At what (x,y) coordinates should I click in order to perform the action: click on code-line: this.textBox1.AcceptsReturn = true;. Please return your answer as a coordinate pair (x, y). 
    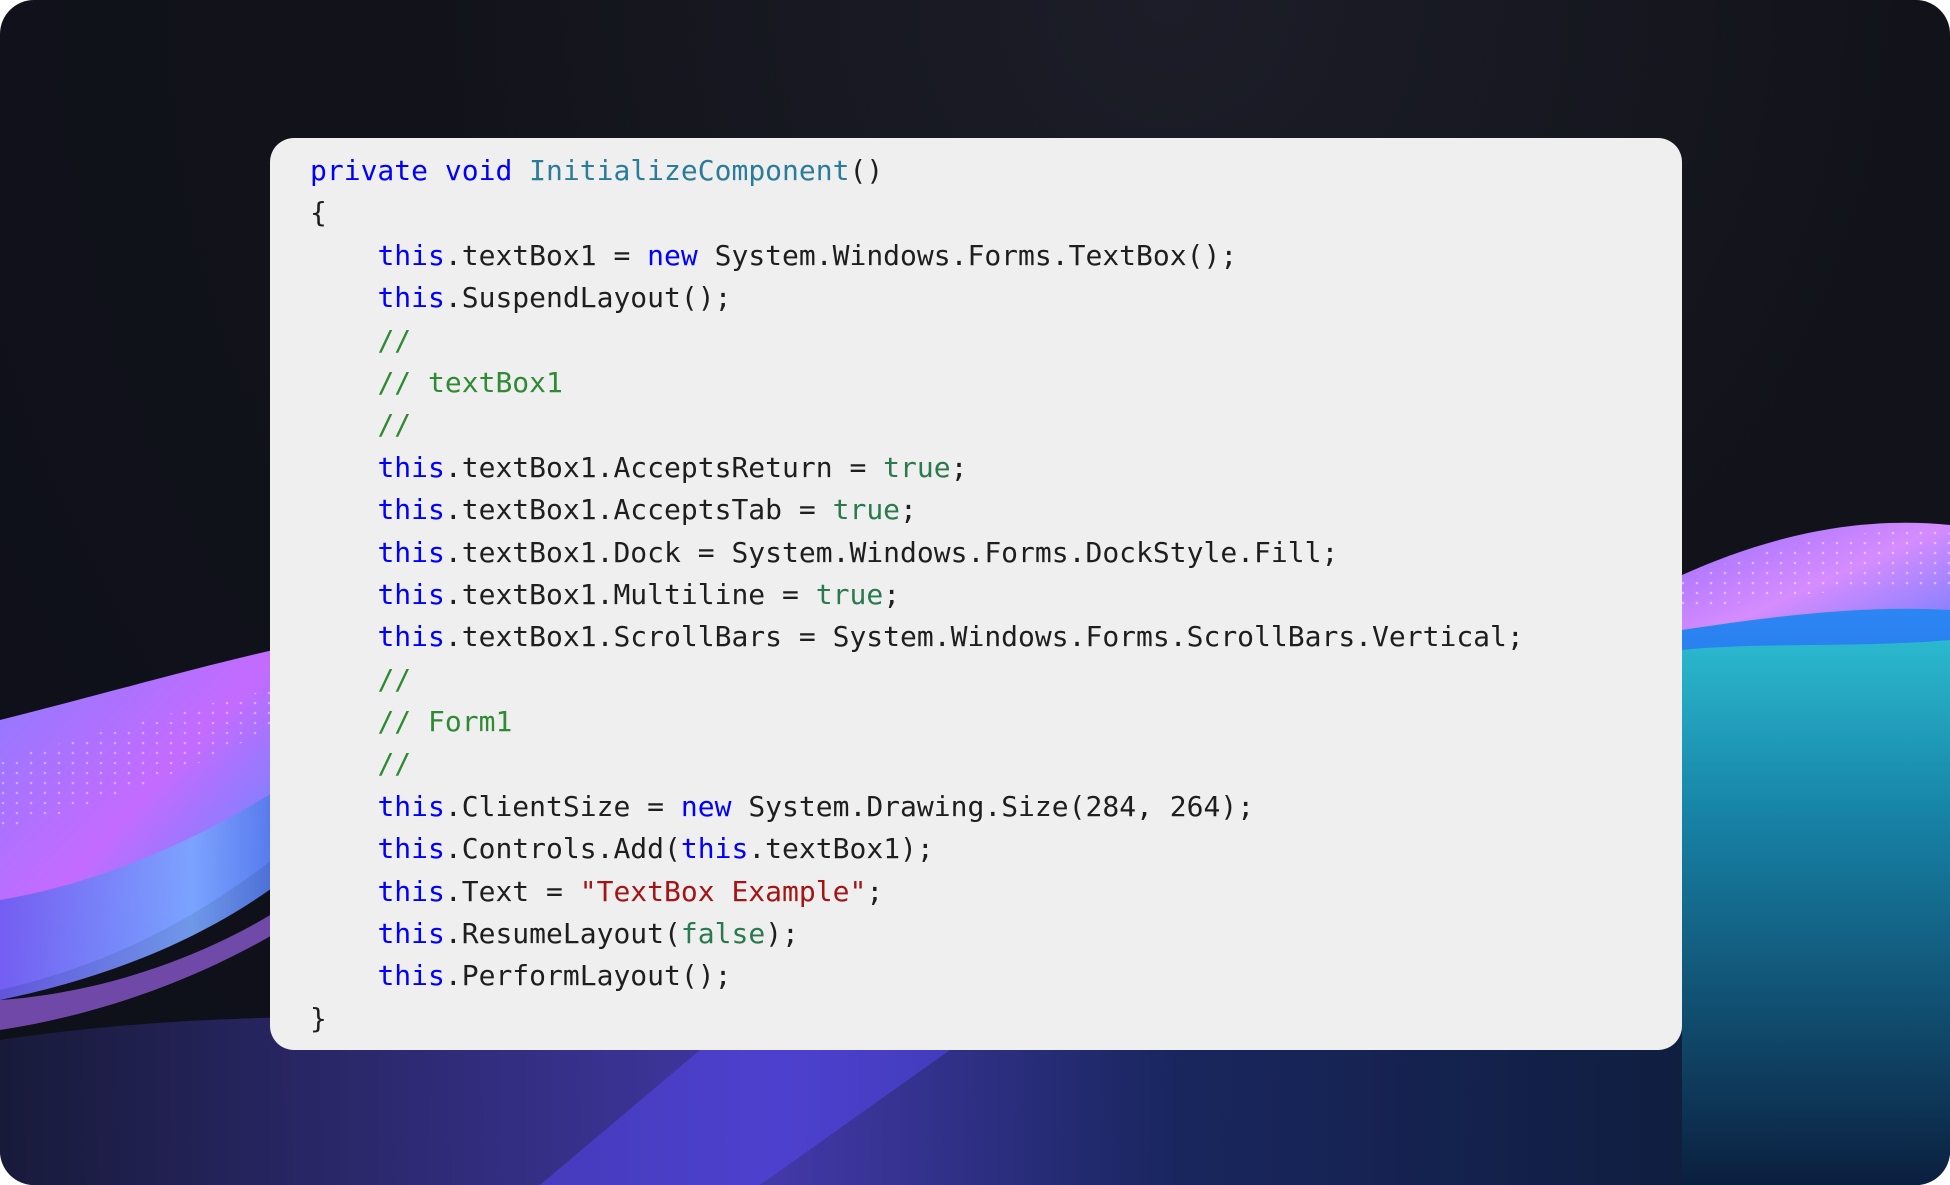
    Looking at the image, I should click on (672, 467).